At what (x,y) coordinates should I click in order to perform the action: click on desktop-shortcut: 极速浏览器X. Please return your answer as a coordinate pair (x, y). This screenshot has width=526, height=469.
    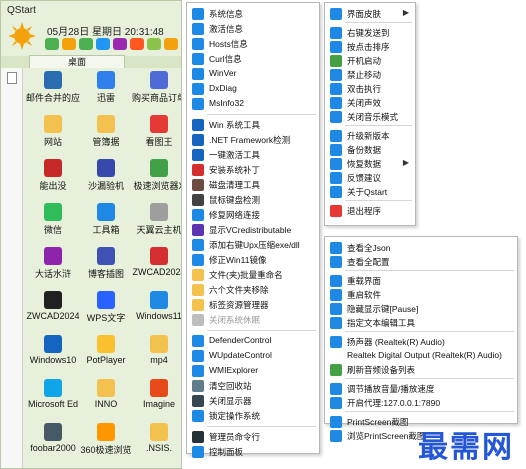
    Looking at the image, I should click on (156, 181).